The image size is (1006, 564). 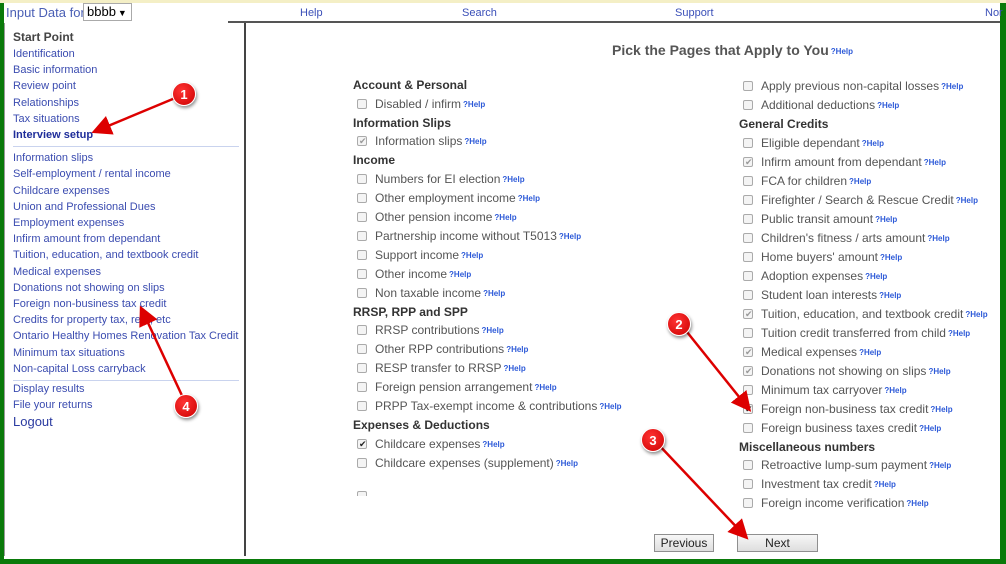 What do you see at coordinates (843, 371) in the screenshot?
I see `option-label: Donations not showing on slips` at bounding box center [843, 371].